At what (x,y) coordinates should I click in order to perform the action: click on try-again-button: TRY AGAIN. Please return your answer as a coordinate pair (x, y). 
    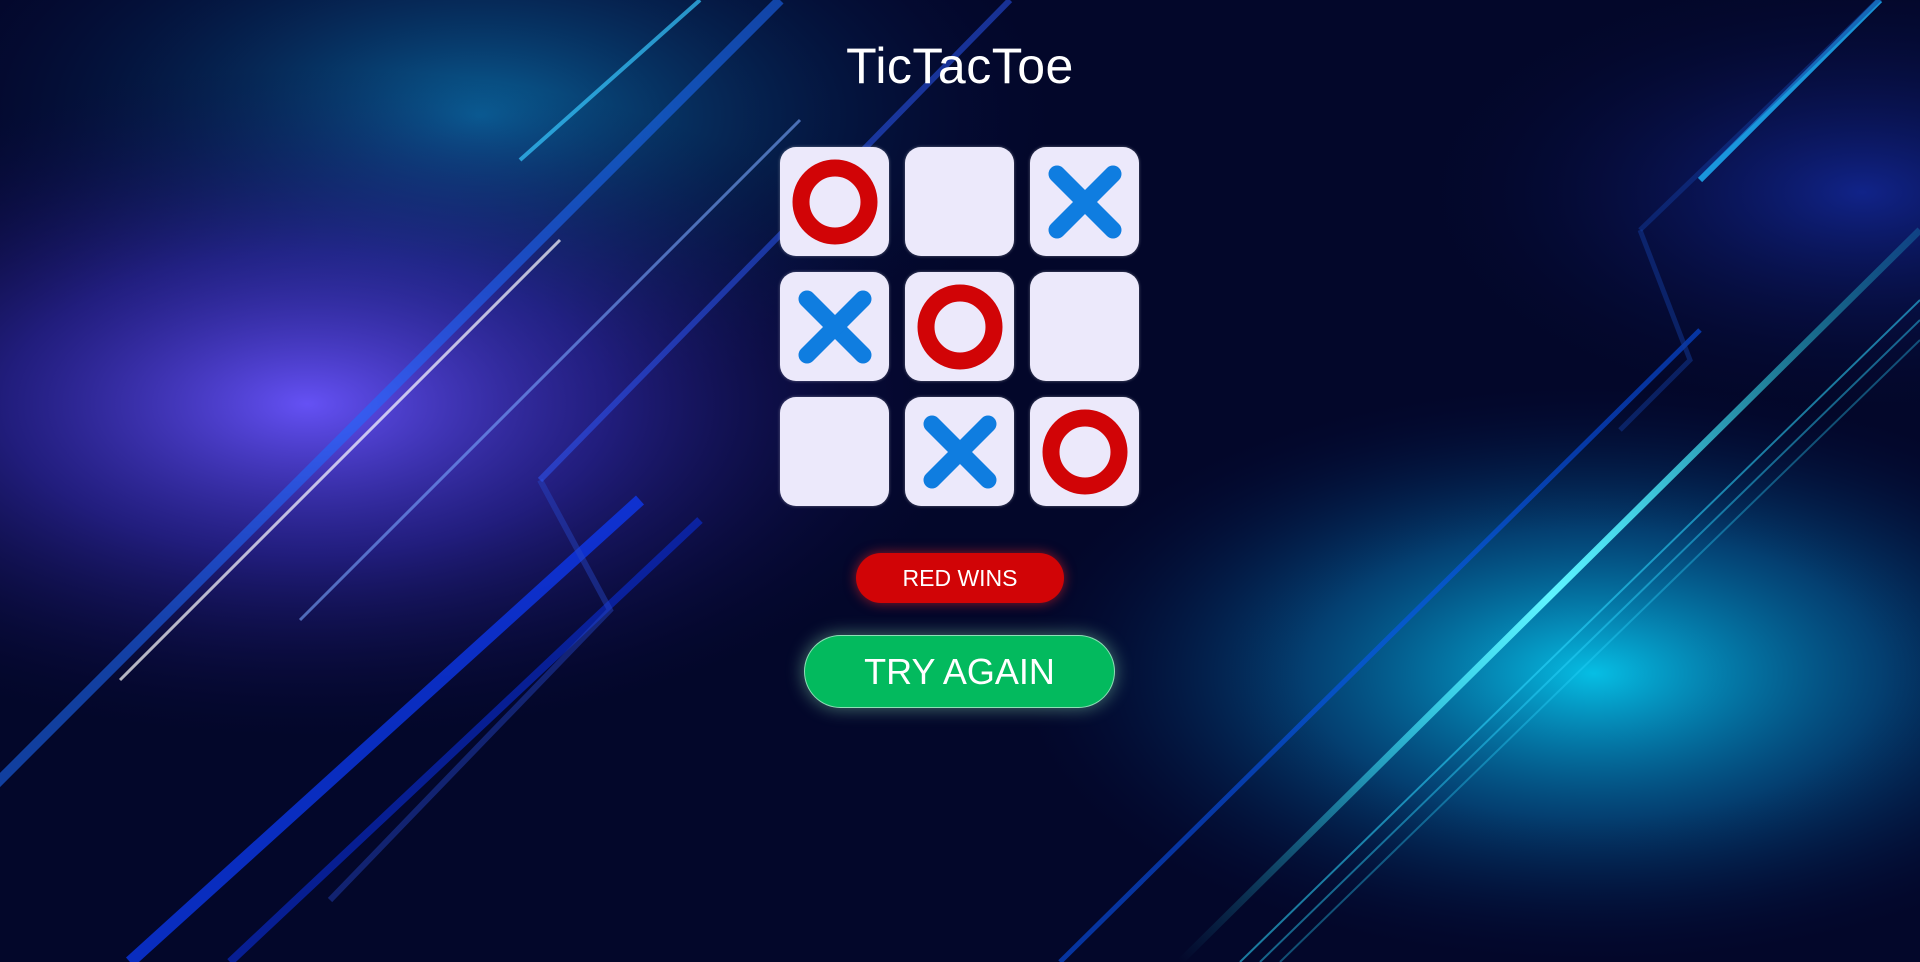
    Looking at the image, I should click on (959, 671).